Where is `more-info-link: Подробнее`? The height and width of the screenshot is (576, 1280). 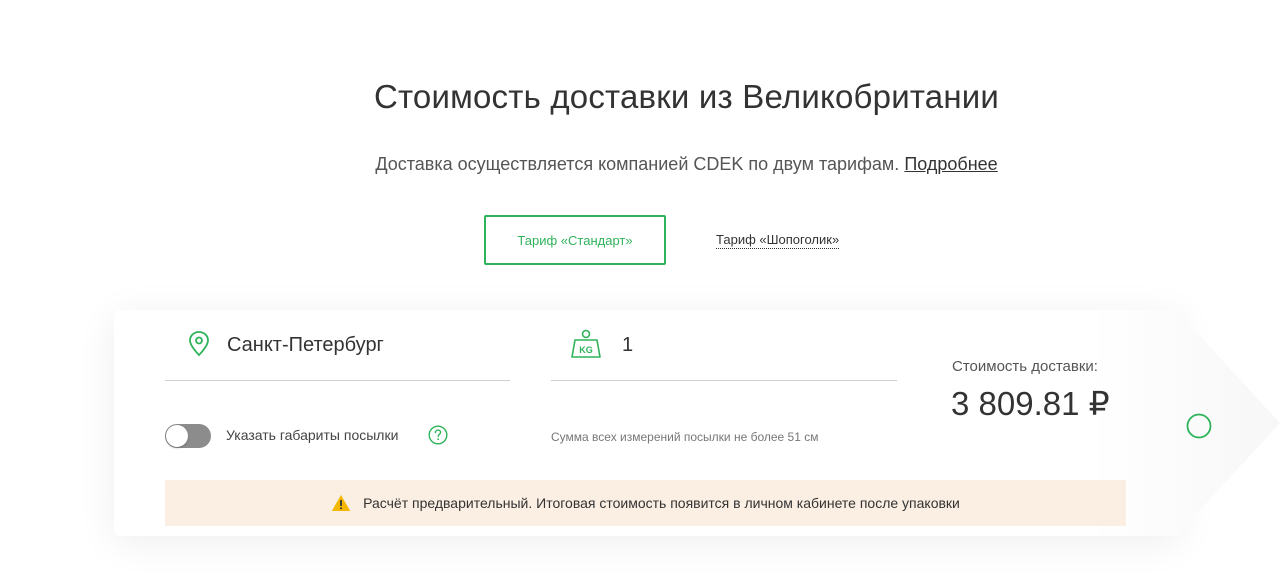
more-info-link: Подробнее is located at coordinates (950, 164).